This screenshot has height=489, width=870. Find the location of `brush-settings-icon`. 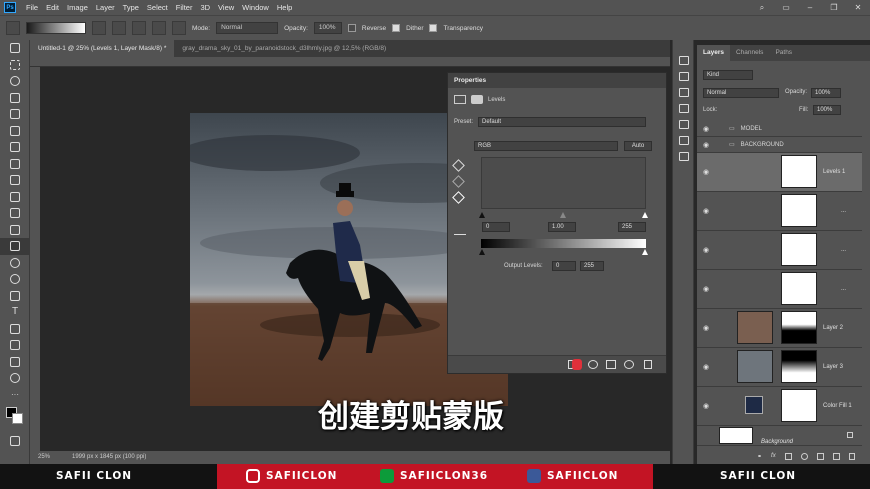

brush-settings-icon is located at coordinates (684, 108).